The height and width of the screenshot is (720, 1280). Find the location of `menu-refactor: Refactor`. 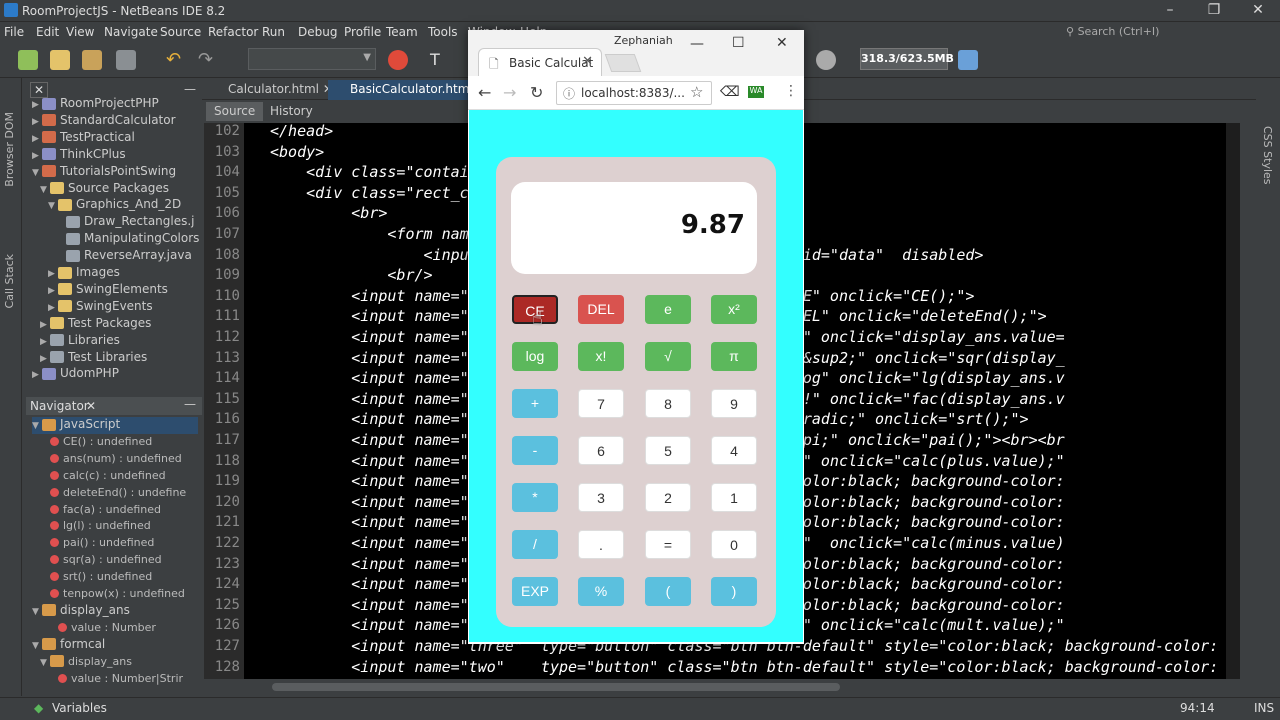

menu-refactor: Refactor is located at coordinates (233, 32).